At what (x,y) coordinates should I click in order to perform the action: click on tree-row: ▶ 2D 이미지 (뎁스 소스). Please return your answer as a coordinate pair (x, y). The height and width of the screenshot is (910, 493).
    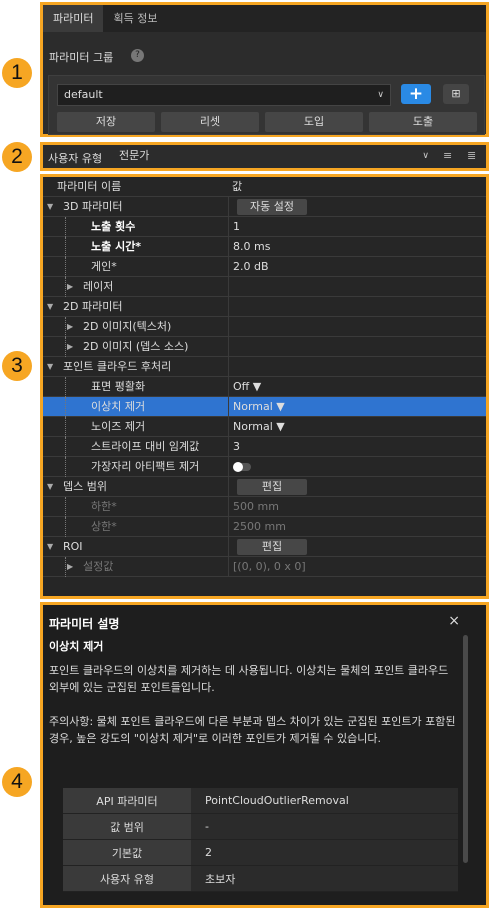
    Looking at the image, I should click on (264, 347).